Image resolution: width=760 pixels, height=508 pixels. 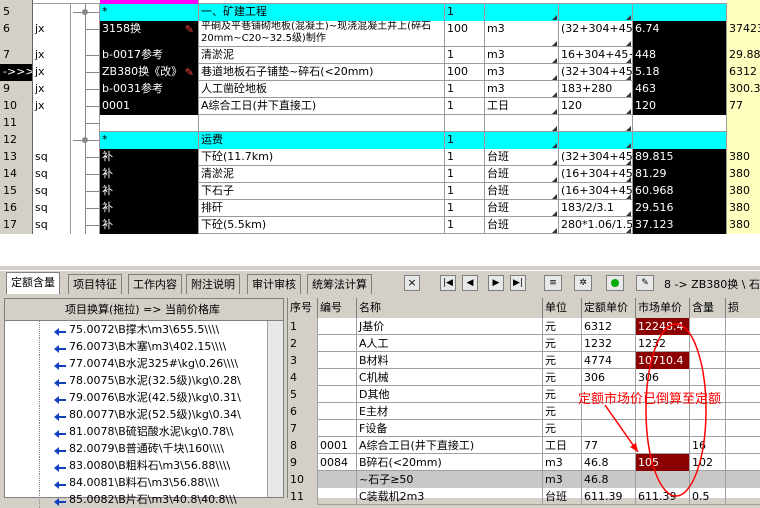 I want to click on tab-quota-content: 定额含量, so click(x=33, y=283).